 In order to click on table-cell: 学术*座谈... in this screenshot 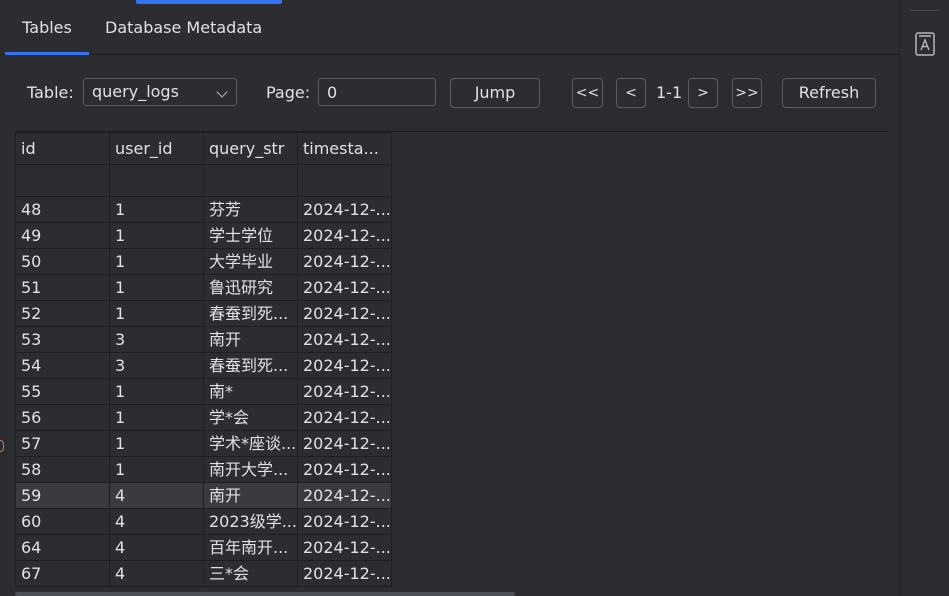, I will do `click(250, 443)`.